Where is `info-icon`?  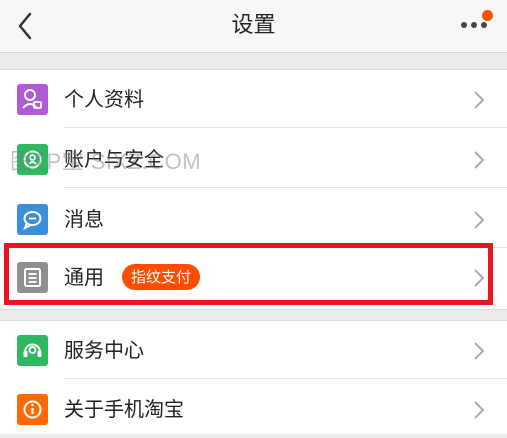 info-icon is located at coordinates (32, 409).